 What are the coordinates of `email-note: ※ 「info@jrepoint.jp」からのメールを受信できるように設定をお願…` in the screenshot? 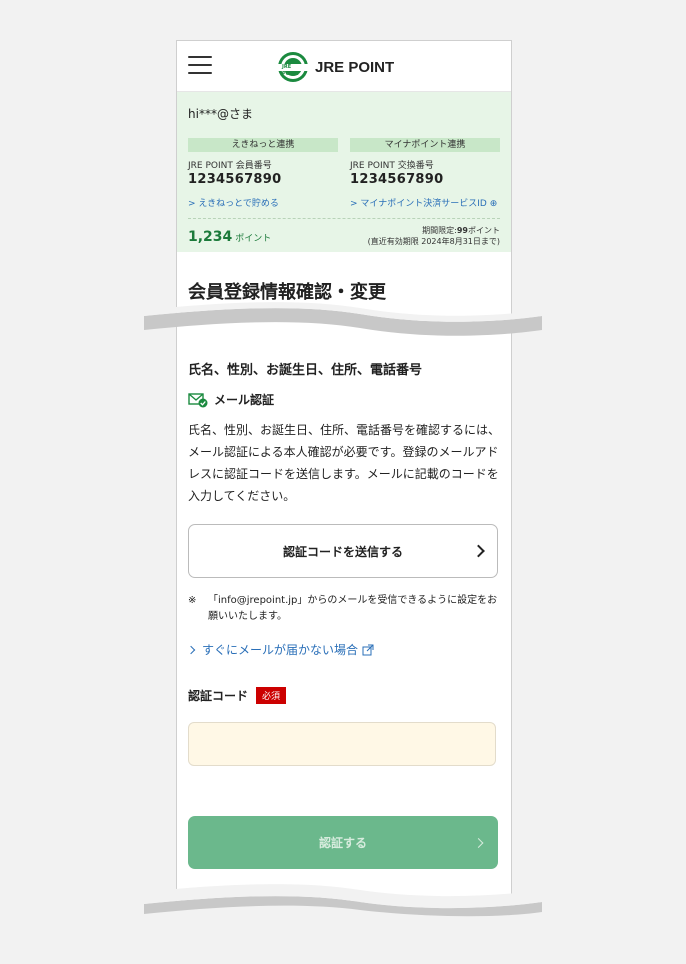 It's located at (344, 609).